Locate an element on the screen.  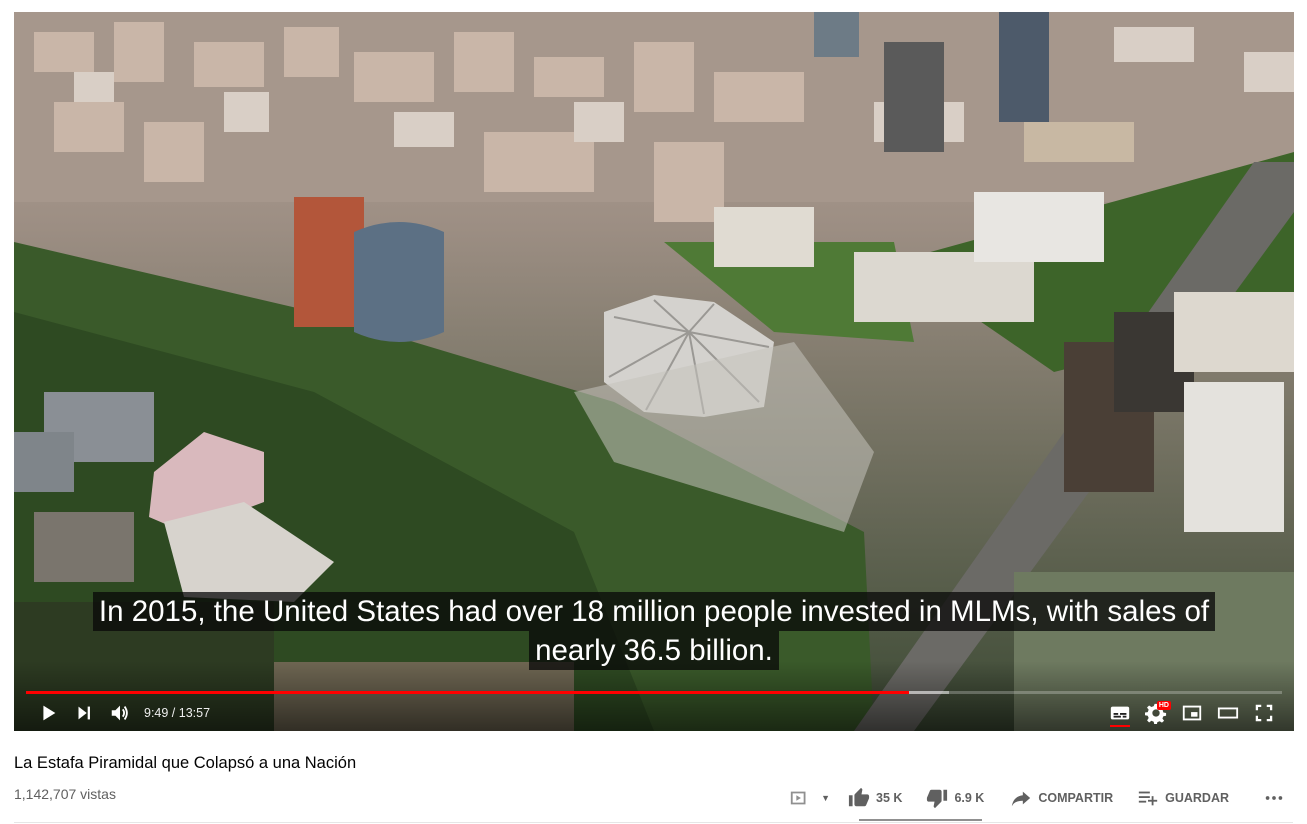
subtitles-active-indicator is located at coordinates (1120, 726).